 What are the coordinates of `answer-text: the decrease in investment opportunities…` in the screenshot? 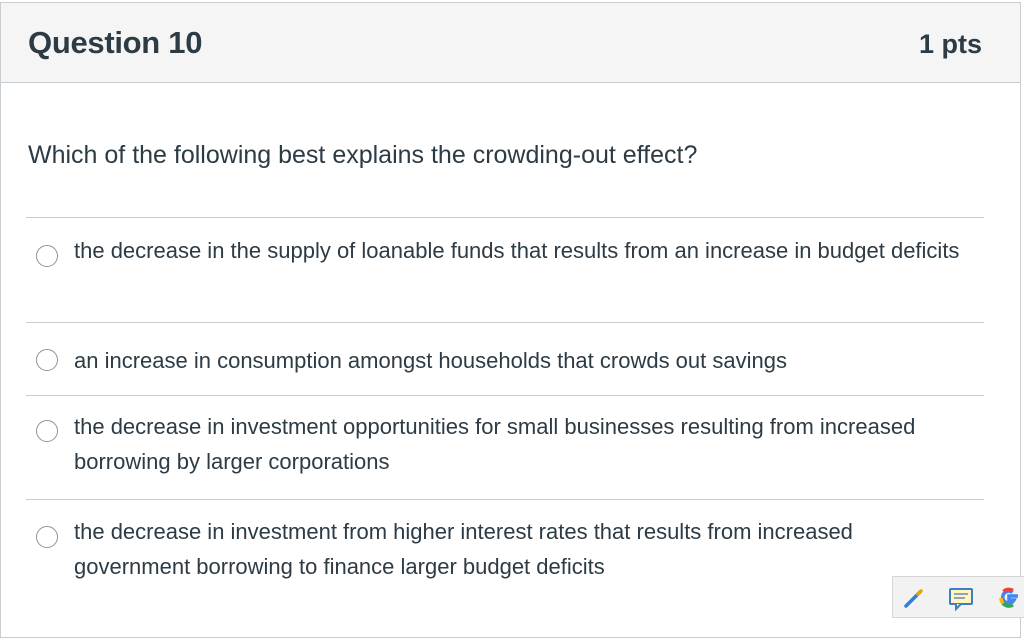 It's located at (524, 444).